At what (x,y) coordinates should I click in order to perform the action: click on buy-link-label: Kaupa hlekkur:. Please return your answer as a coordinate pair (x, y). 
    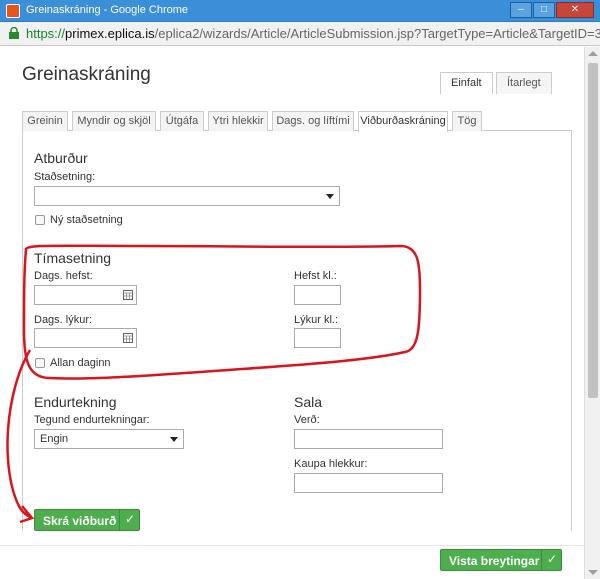
    Looking at the image, I should click on (331, 464).